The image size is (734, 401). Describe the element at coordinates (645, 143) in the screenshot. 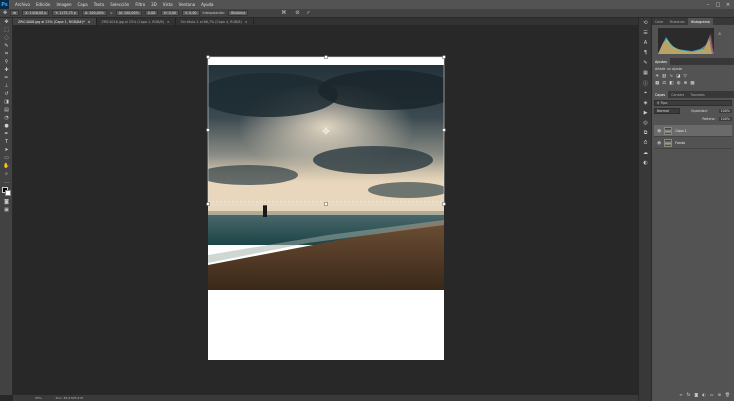

I see `timeline-icon: ⏱` at that location.